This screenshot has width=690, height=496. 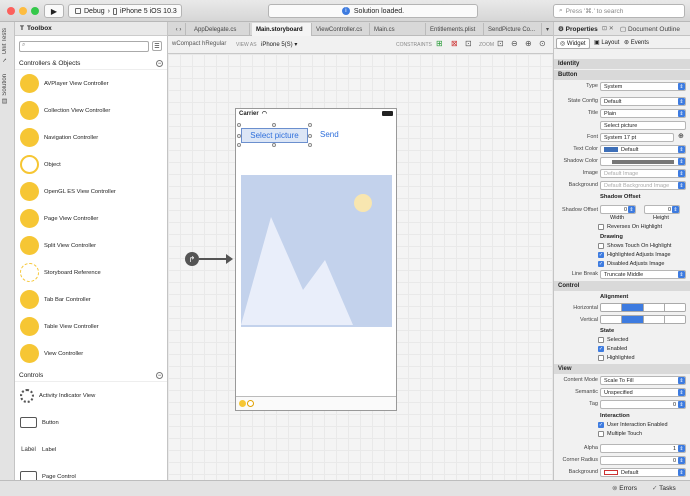 What do you see at coordinates (91, 218) in the screenshot?
I see `toolbox-item: Page View Controller` at bounding box center [91, 218].